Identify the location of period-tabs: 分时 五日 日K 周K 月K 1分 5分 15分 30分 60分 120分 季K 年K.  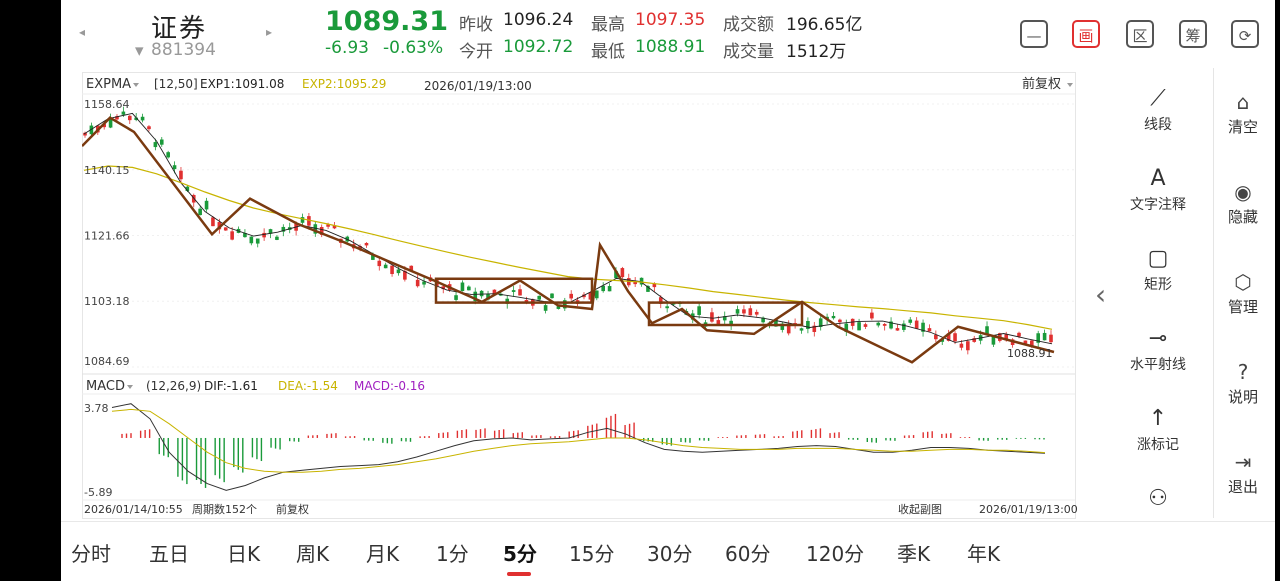
(668, 553).